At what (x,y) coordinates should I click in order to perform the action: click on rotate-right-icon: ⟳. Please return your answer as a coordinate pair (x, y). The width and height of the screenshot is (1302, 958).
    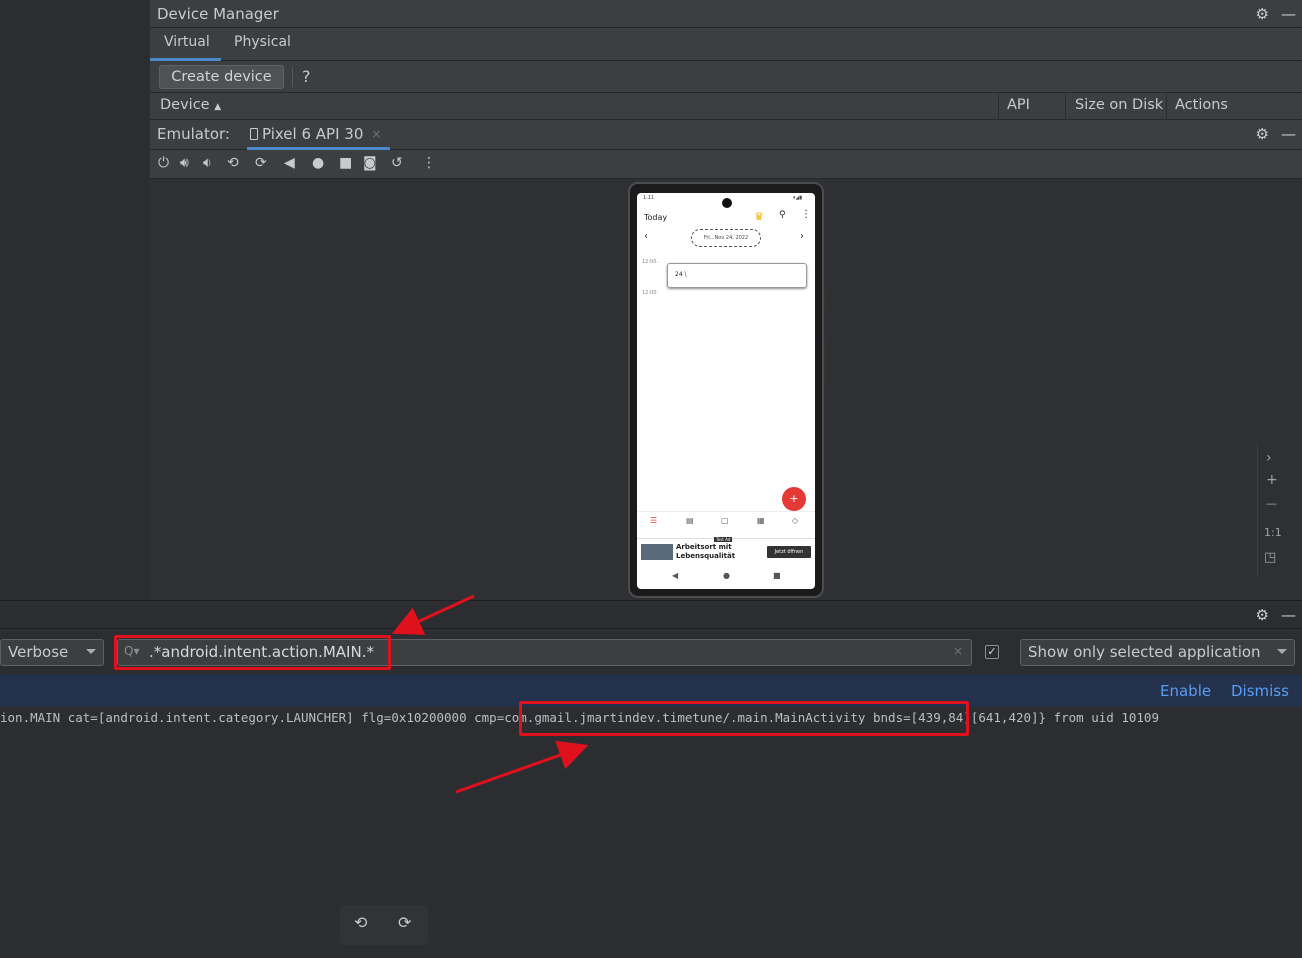
    Looking at the image, I should click on (404, 922).